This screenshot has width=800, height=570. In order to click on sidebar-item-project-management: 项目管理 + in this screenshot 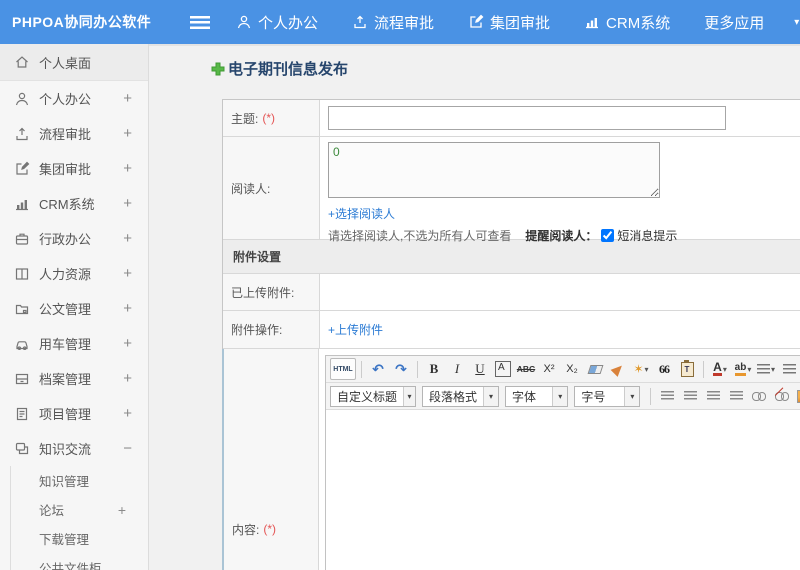, I will do `click(74, 413)`.